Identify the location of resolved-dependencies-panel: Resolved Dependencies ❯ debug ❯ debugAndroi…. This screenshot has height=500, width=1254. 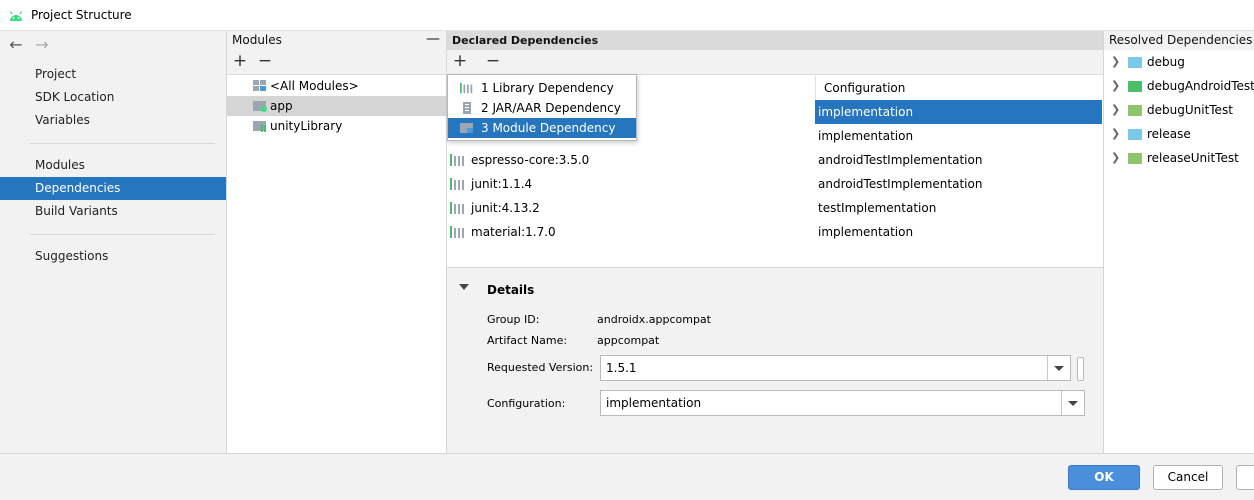
(1179, 242).